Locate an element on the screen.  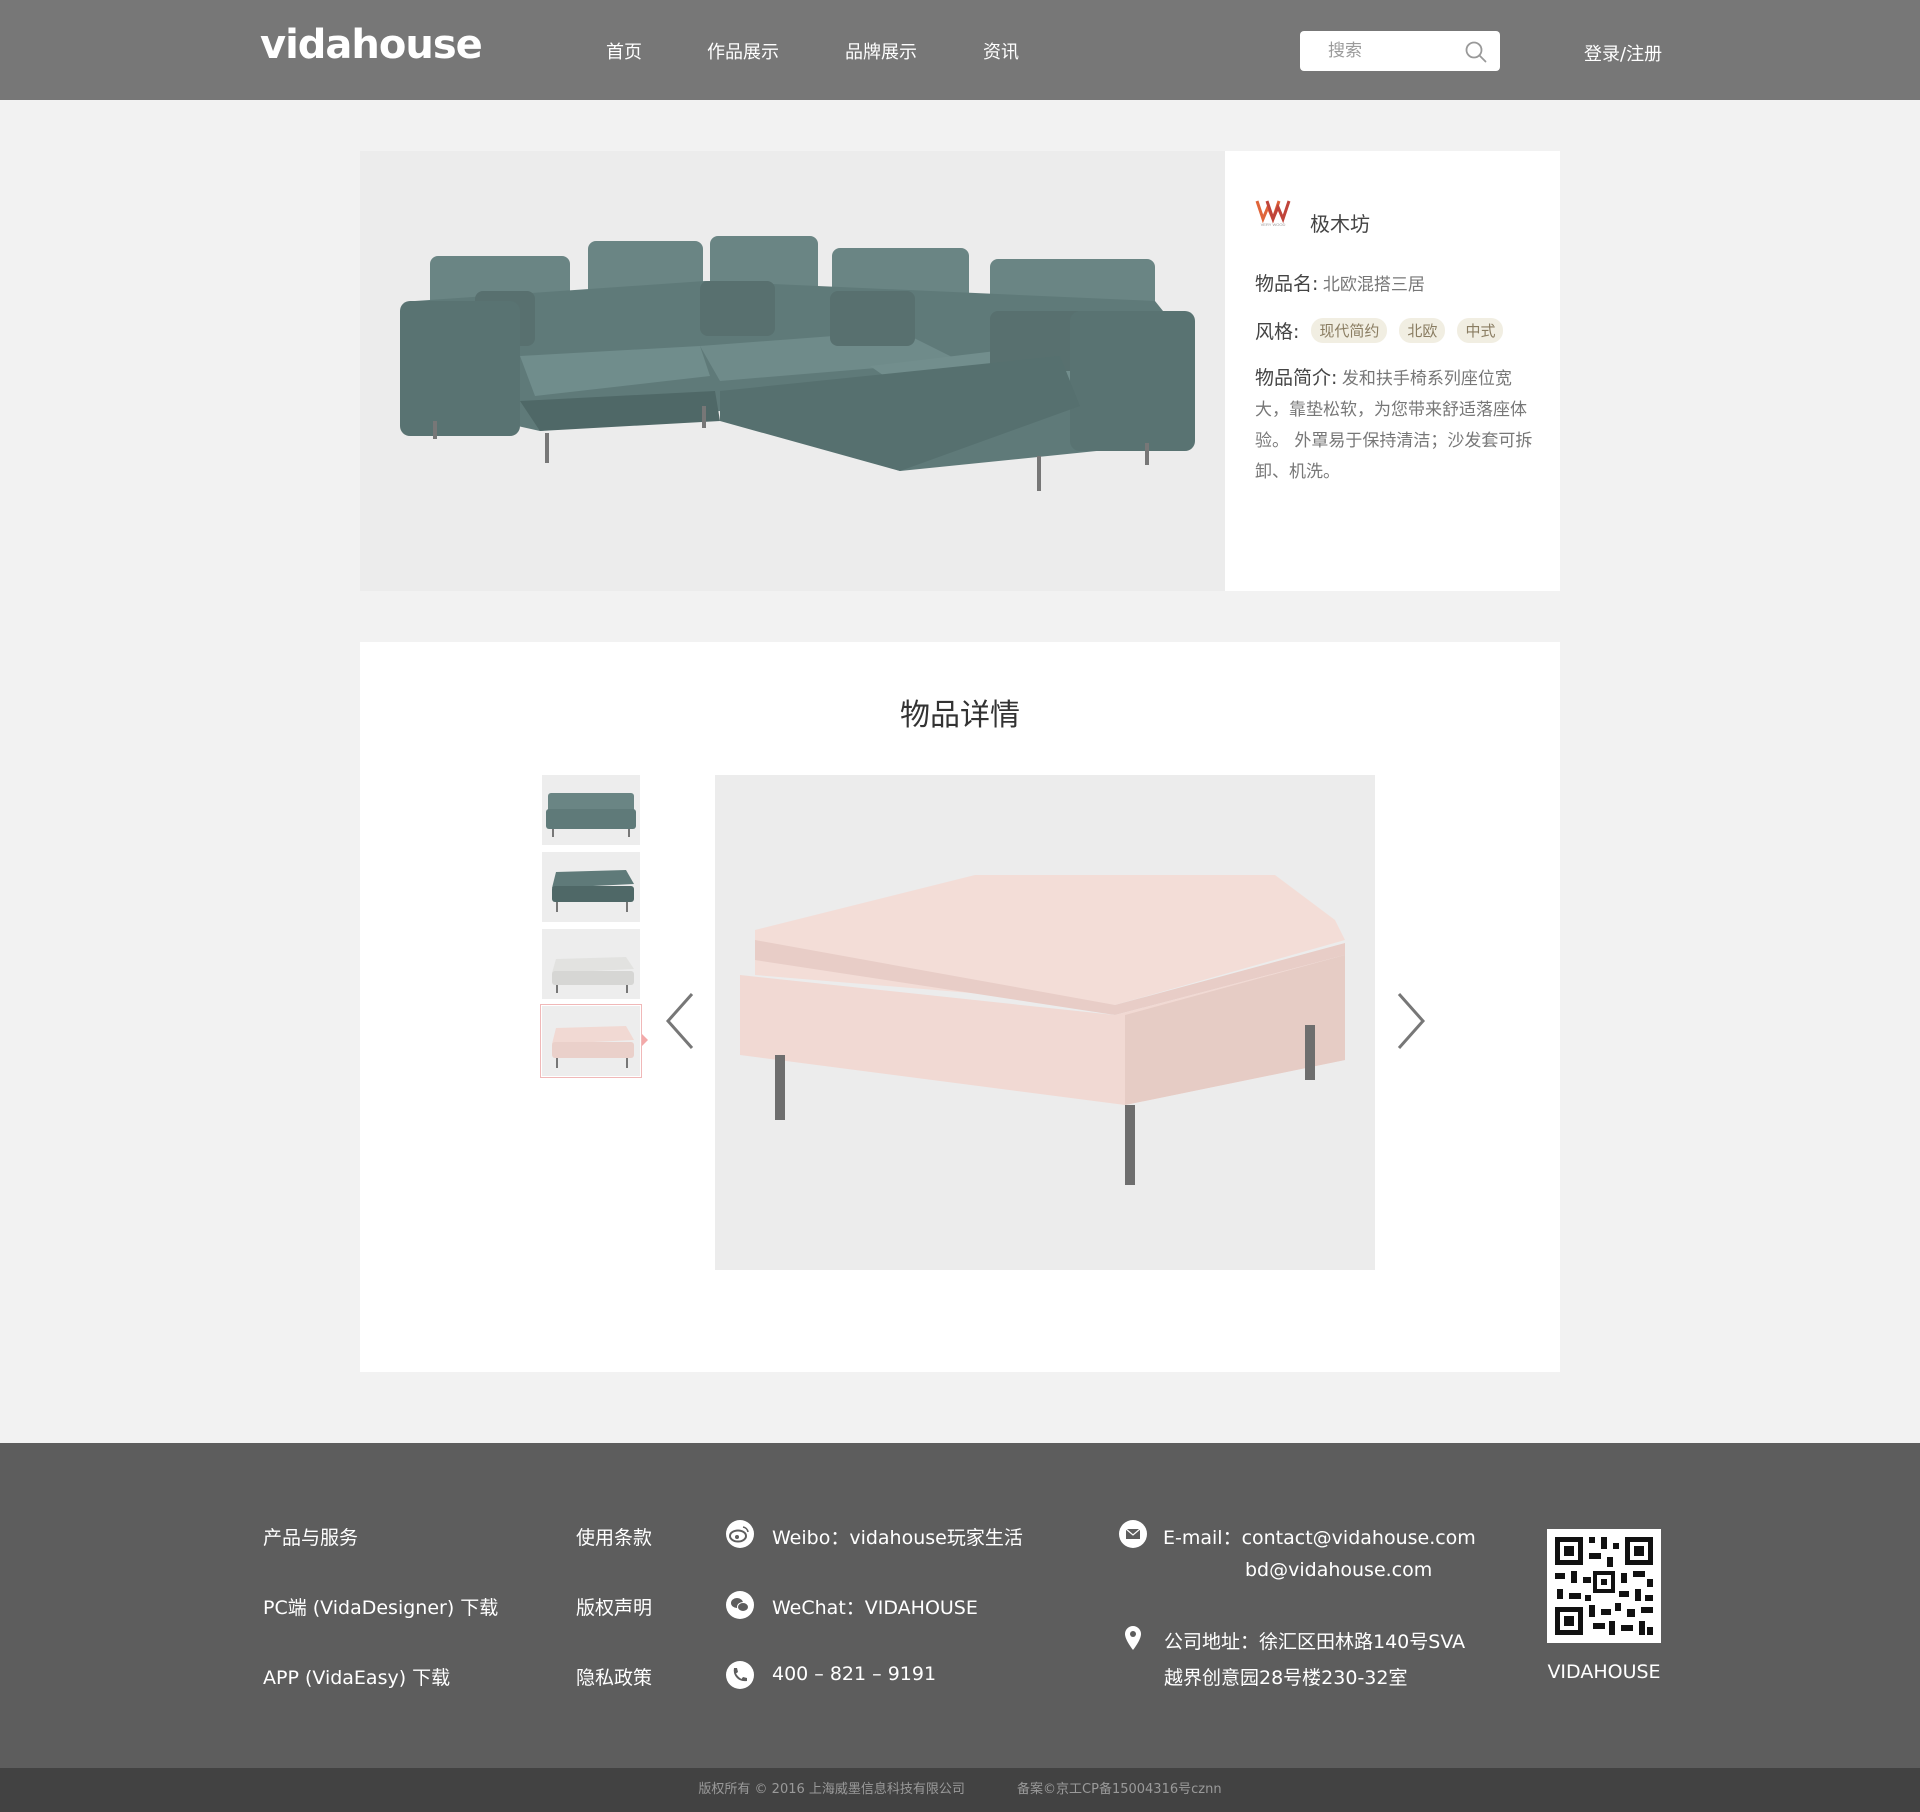
corner-sofa-illustration is located at coordinates (797, 363).